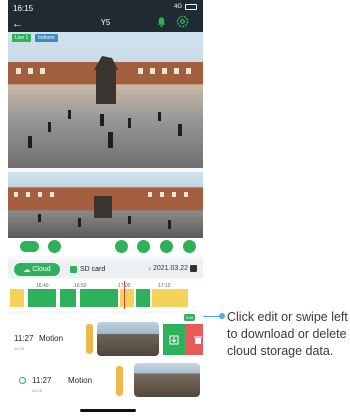 This screenshot has height=420, width=350. Describe the element at coordinates (189, 317) in the screenshot. I see `edit-button: Edit` at that location.